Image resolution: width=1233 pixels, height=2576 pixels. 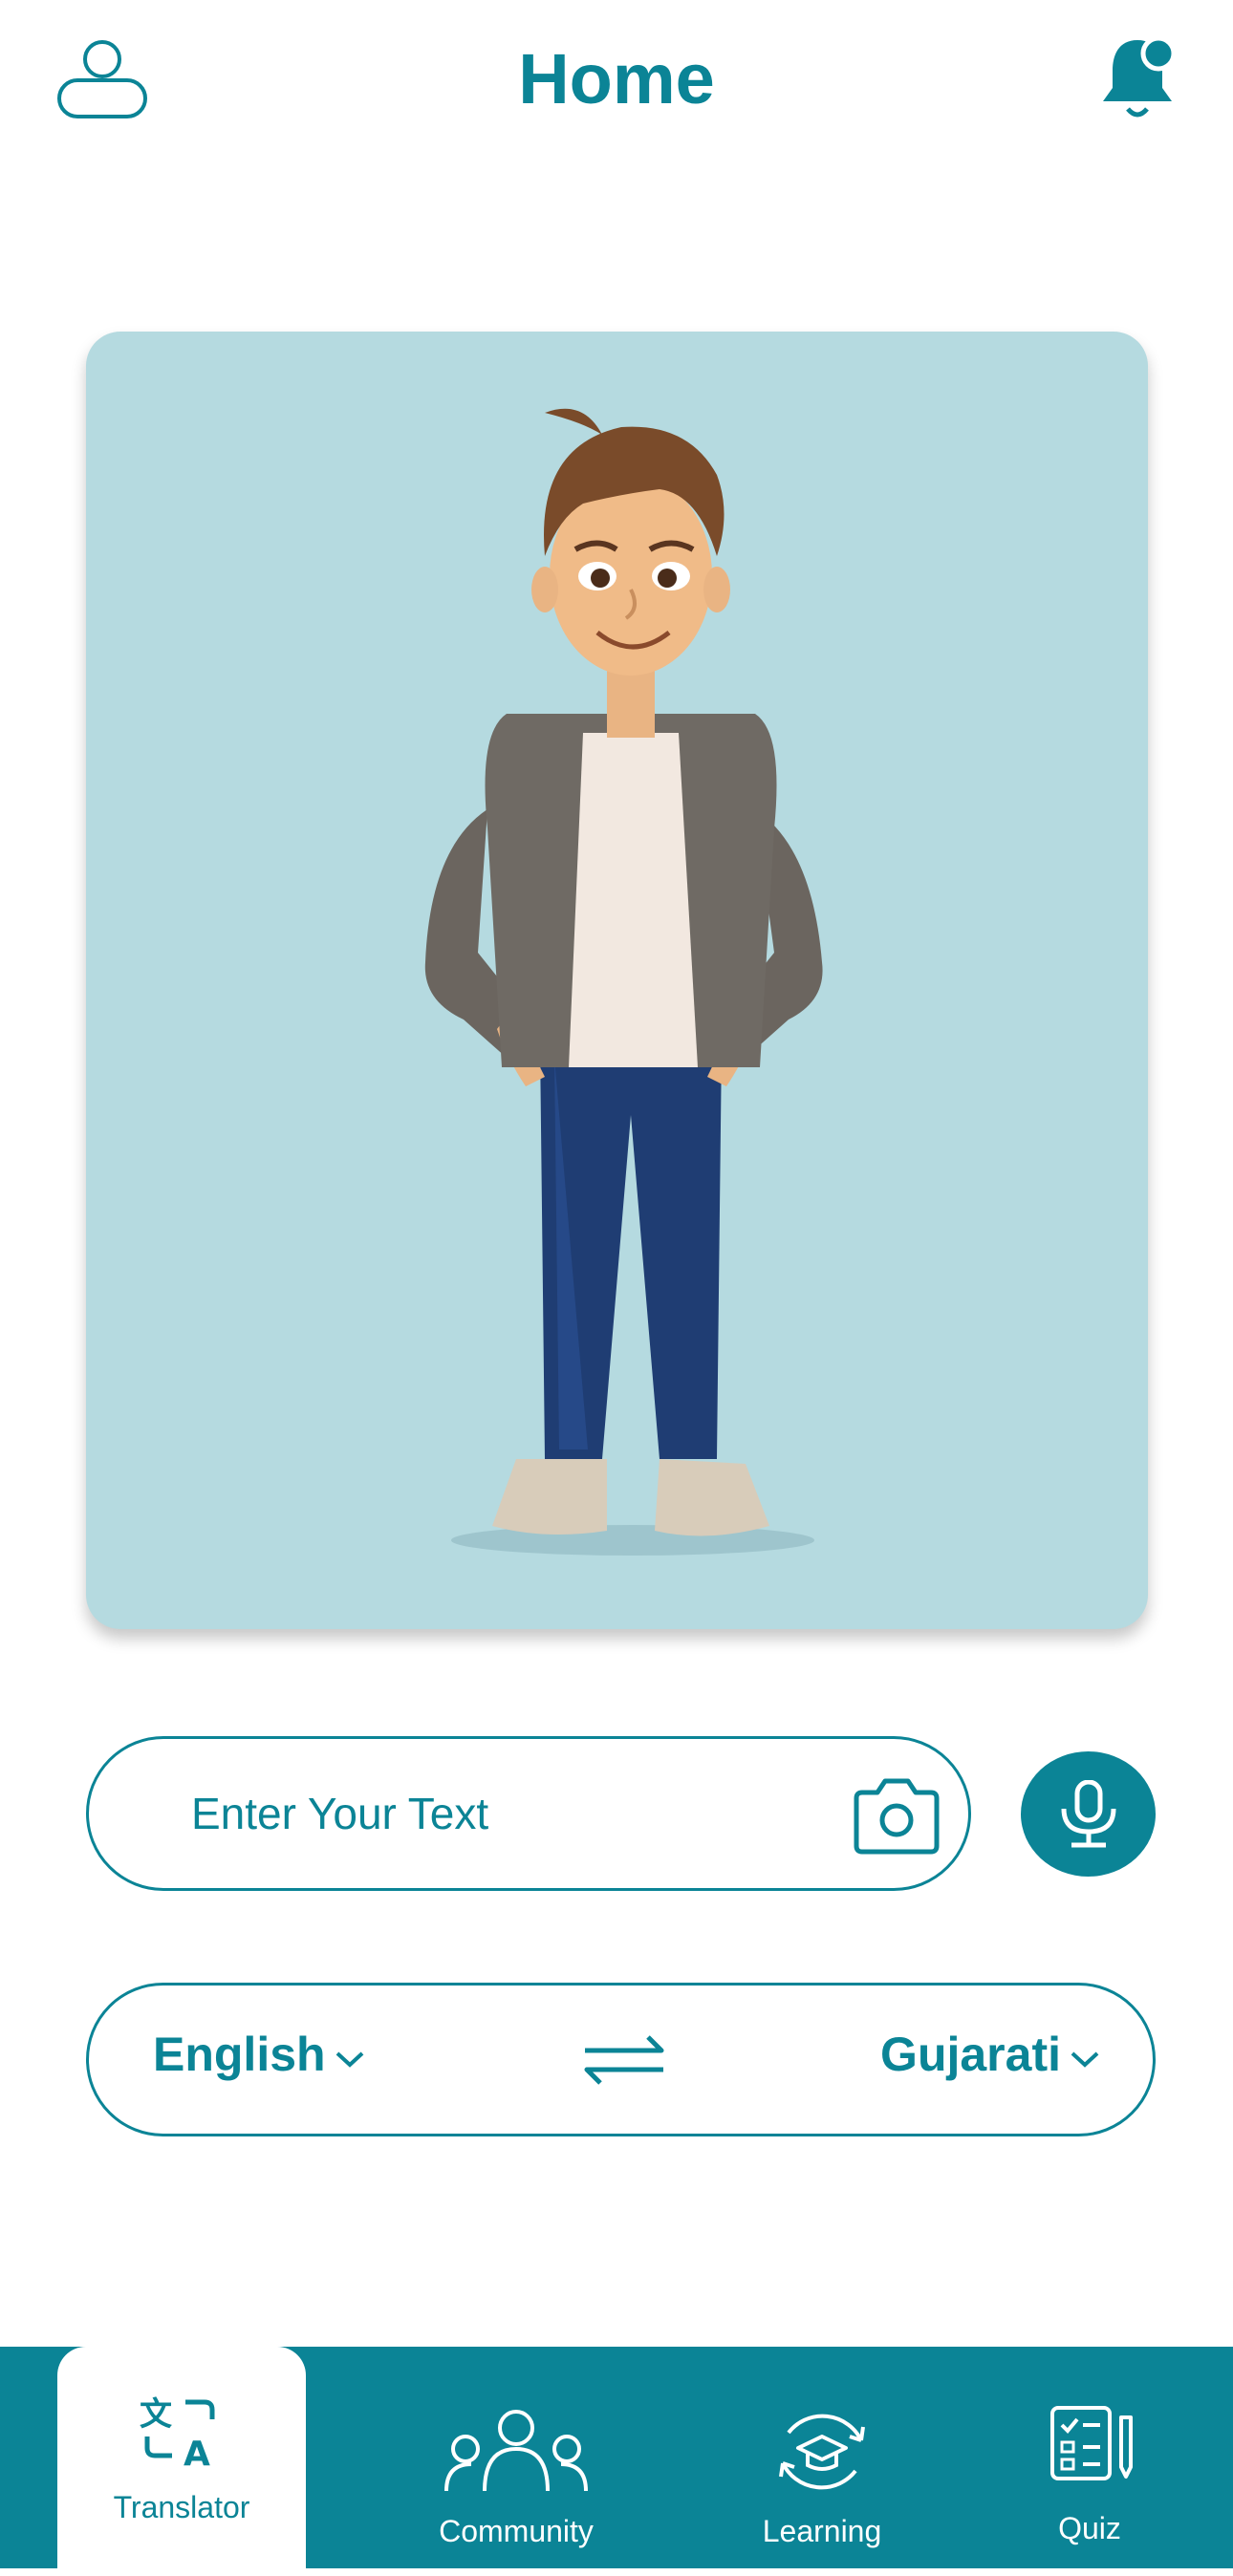 I want to click on source-language-dropdown: English, so click(x=259, y=2054).